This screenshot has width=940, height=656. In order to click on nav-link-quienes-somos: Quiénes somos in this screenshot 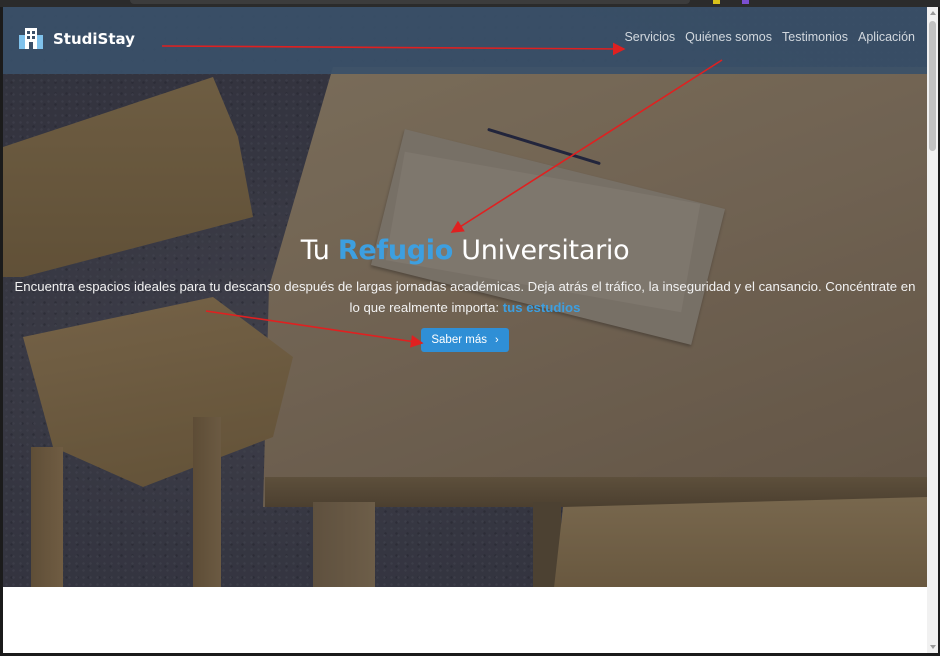, I will do `click(728, 37)`.